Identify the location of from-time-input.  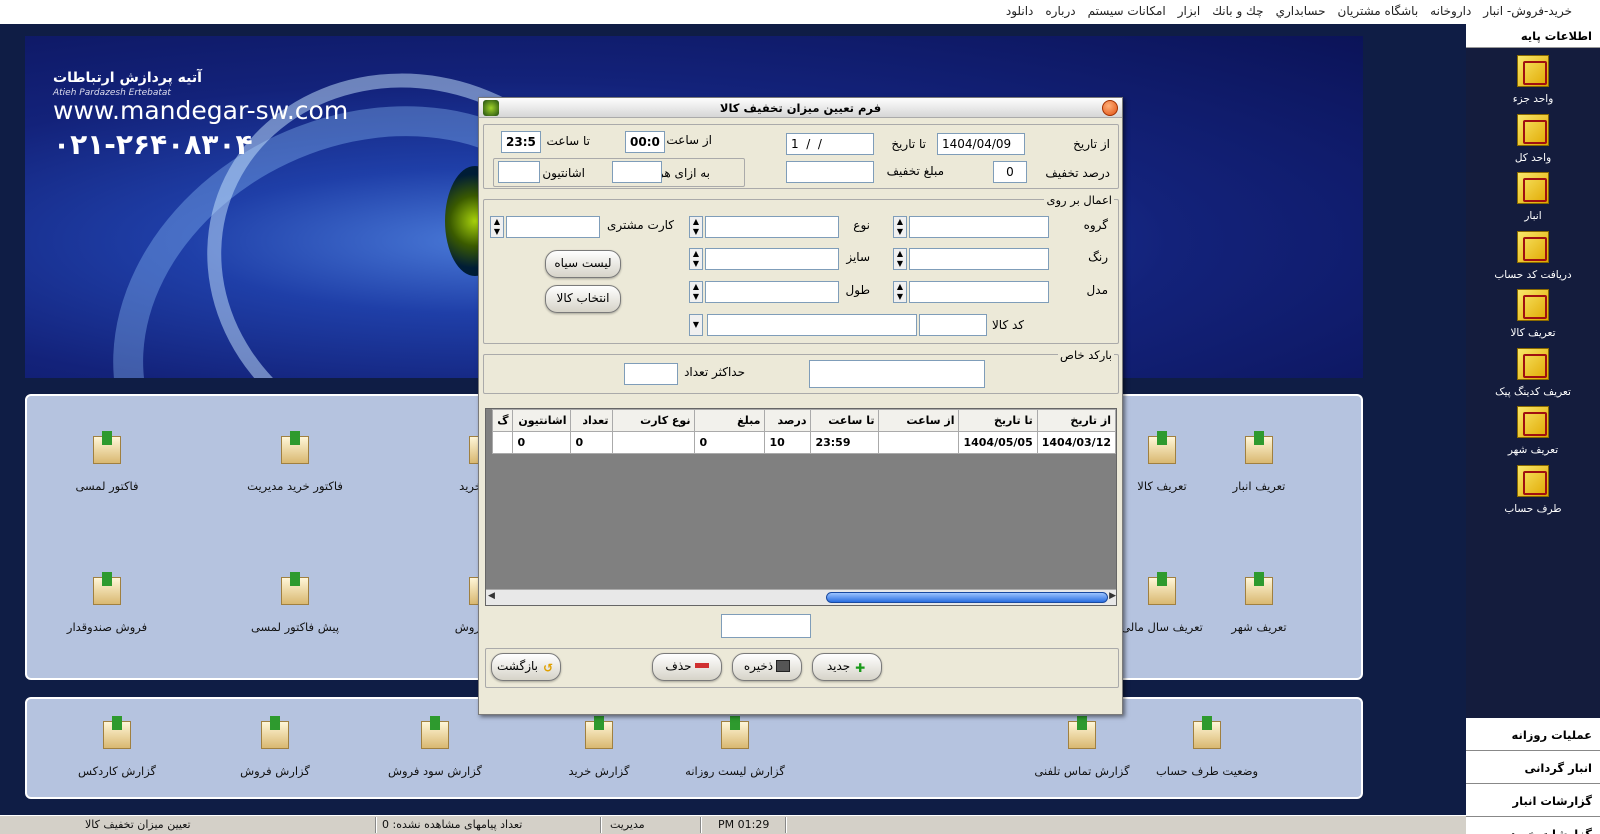
(645, 142).